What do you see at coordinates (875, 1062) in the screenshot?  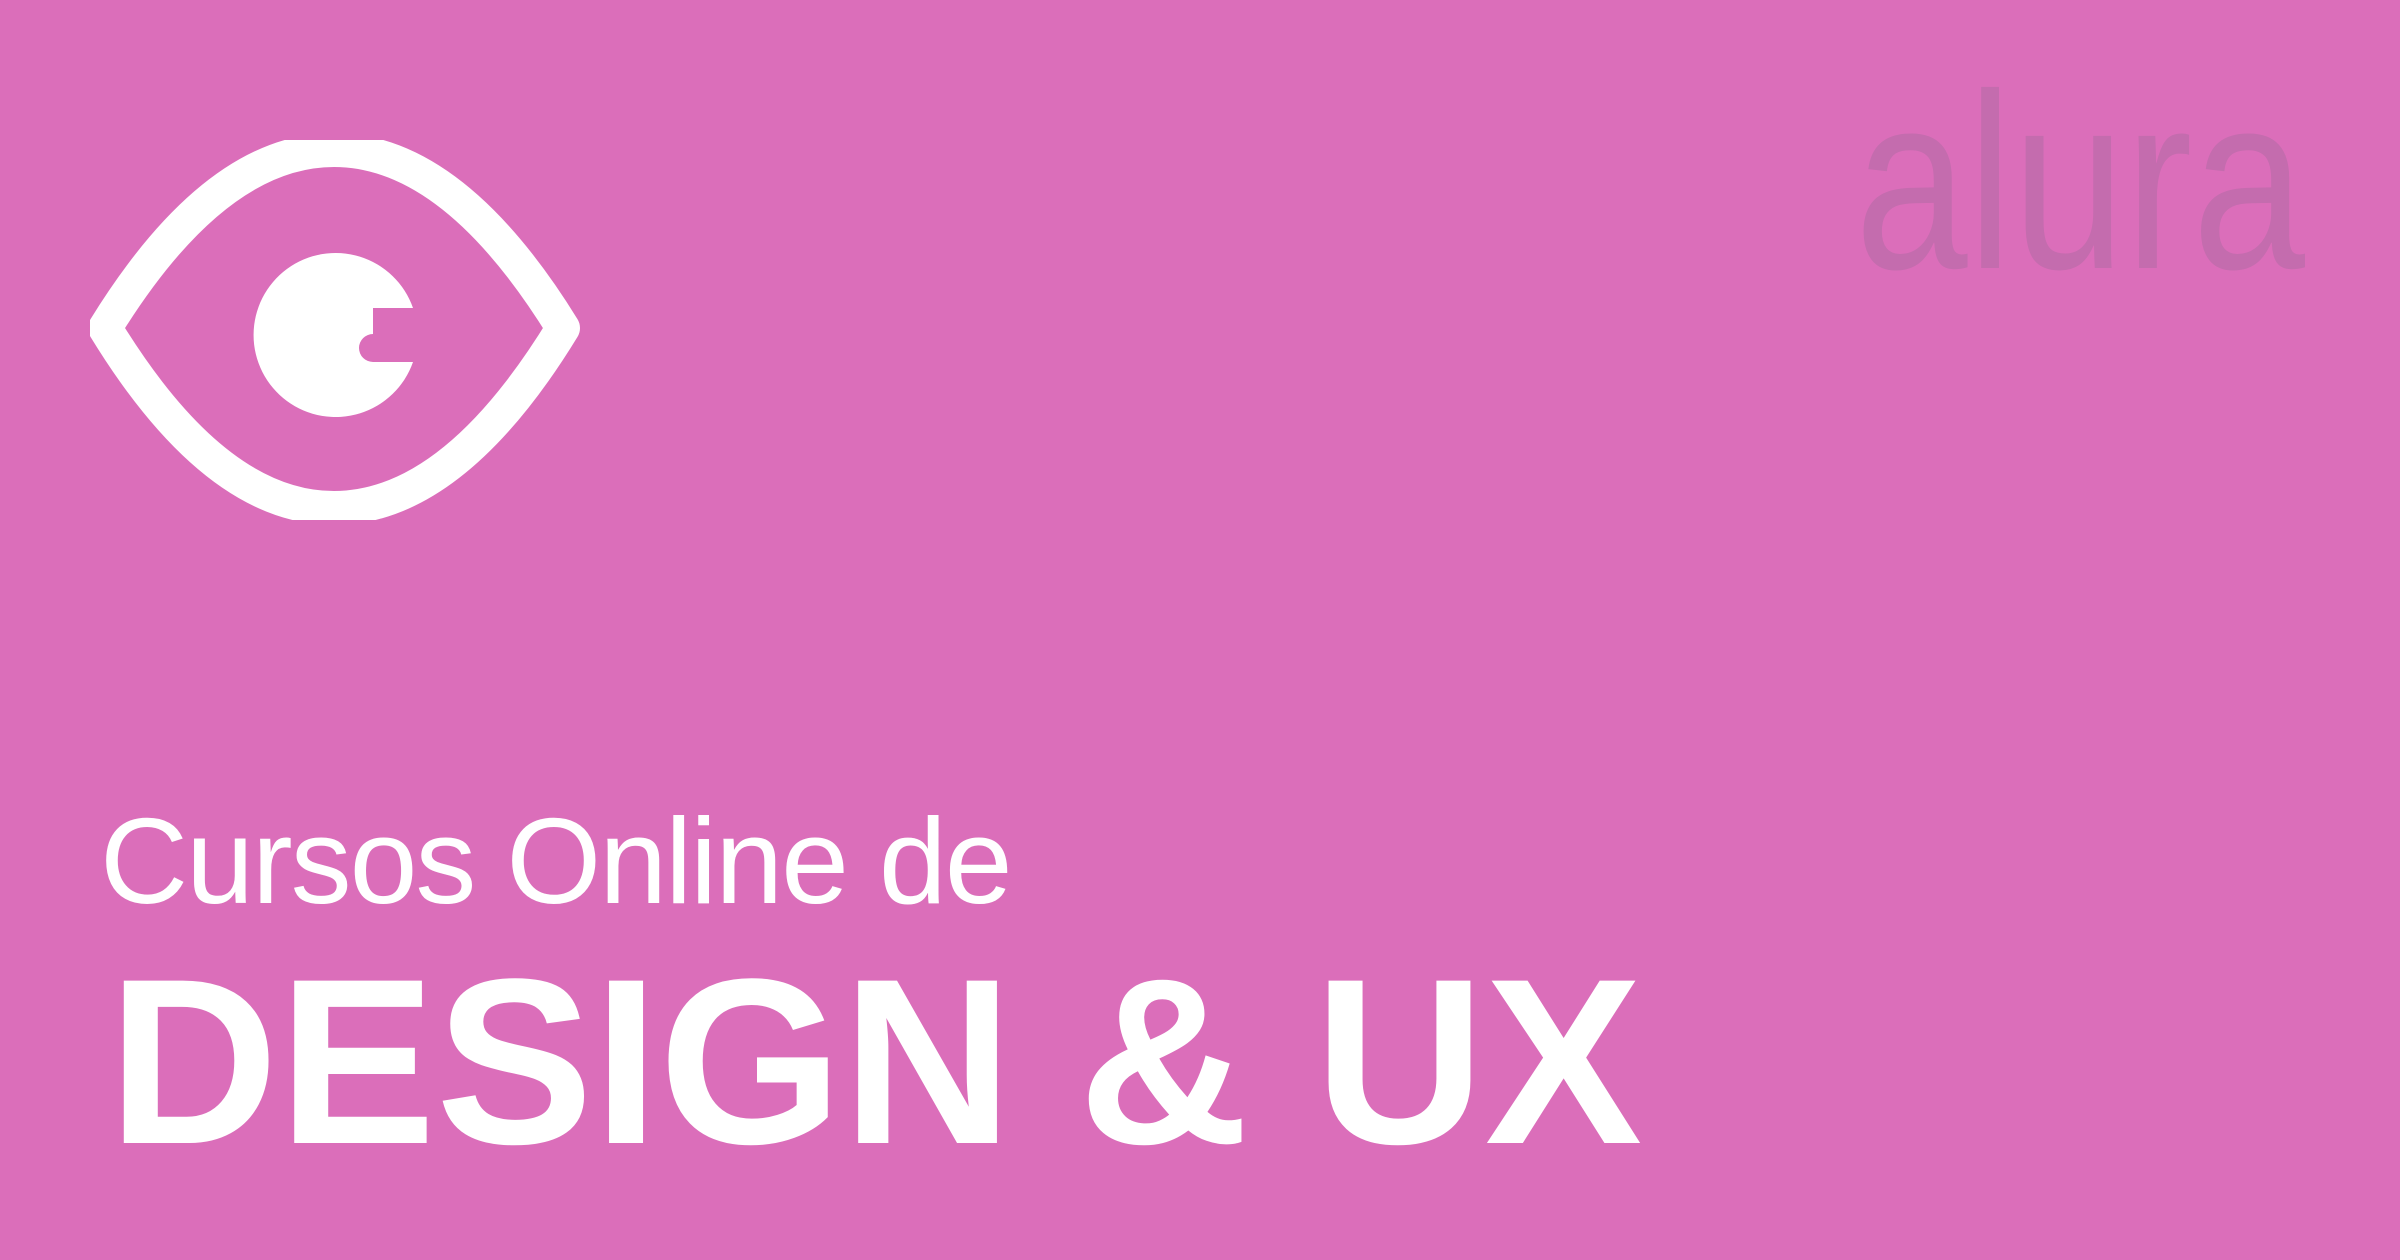 I see `page-title: DESIGN & UX` at bounding box center [875, 1062].